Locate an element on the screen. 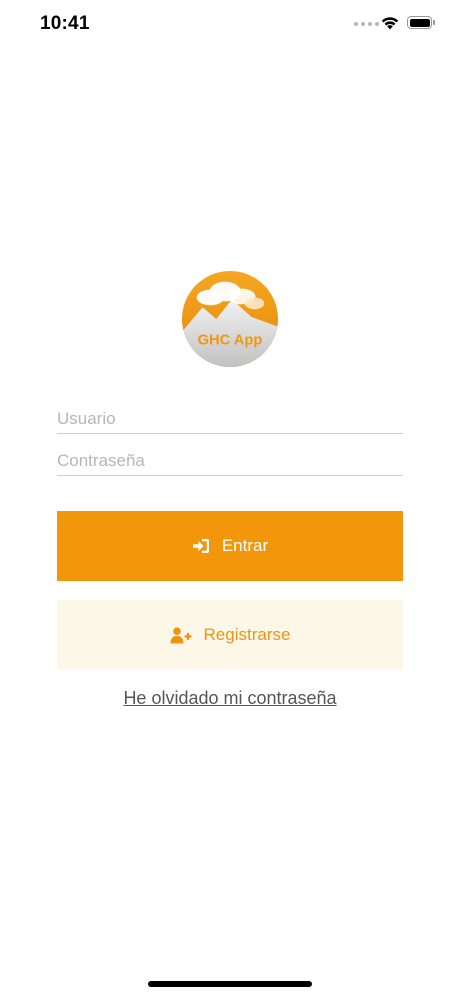 The height and width of the screenshot is (996, 460). login-button: Entrar is located at coordinates (230, 546).